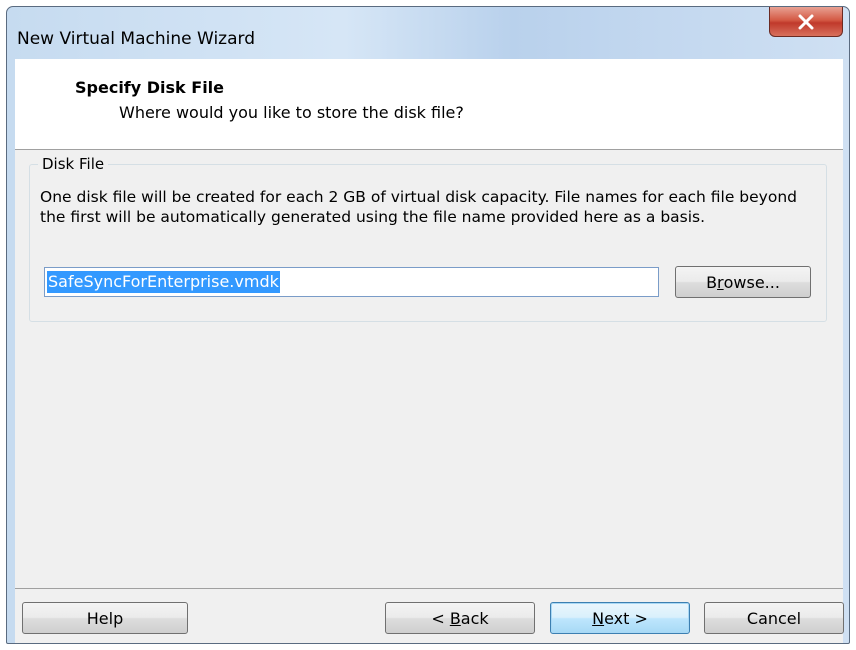 The height and width of the screenshot is (650, 856). I want to click on help-label: Help, so click(105, 618).